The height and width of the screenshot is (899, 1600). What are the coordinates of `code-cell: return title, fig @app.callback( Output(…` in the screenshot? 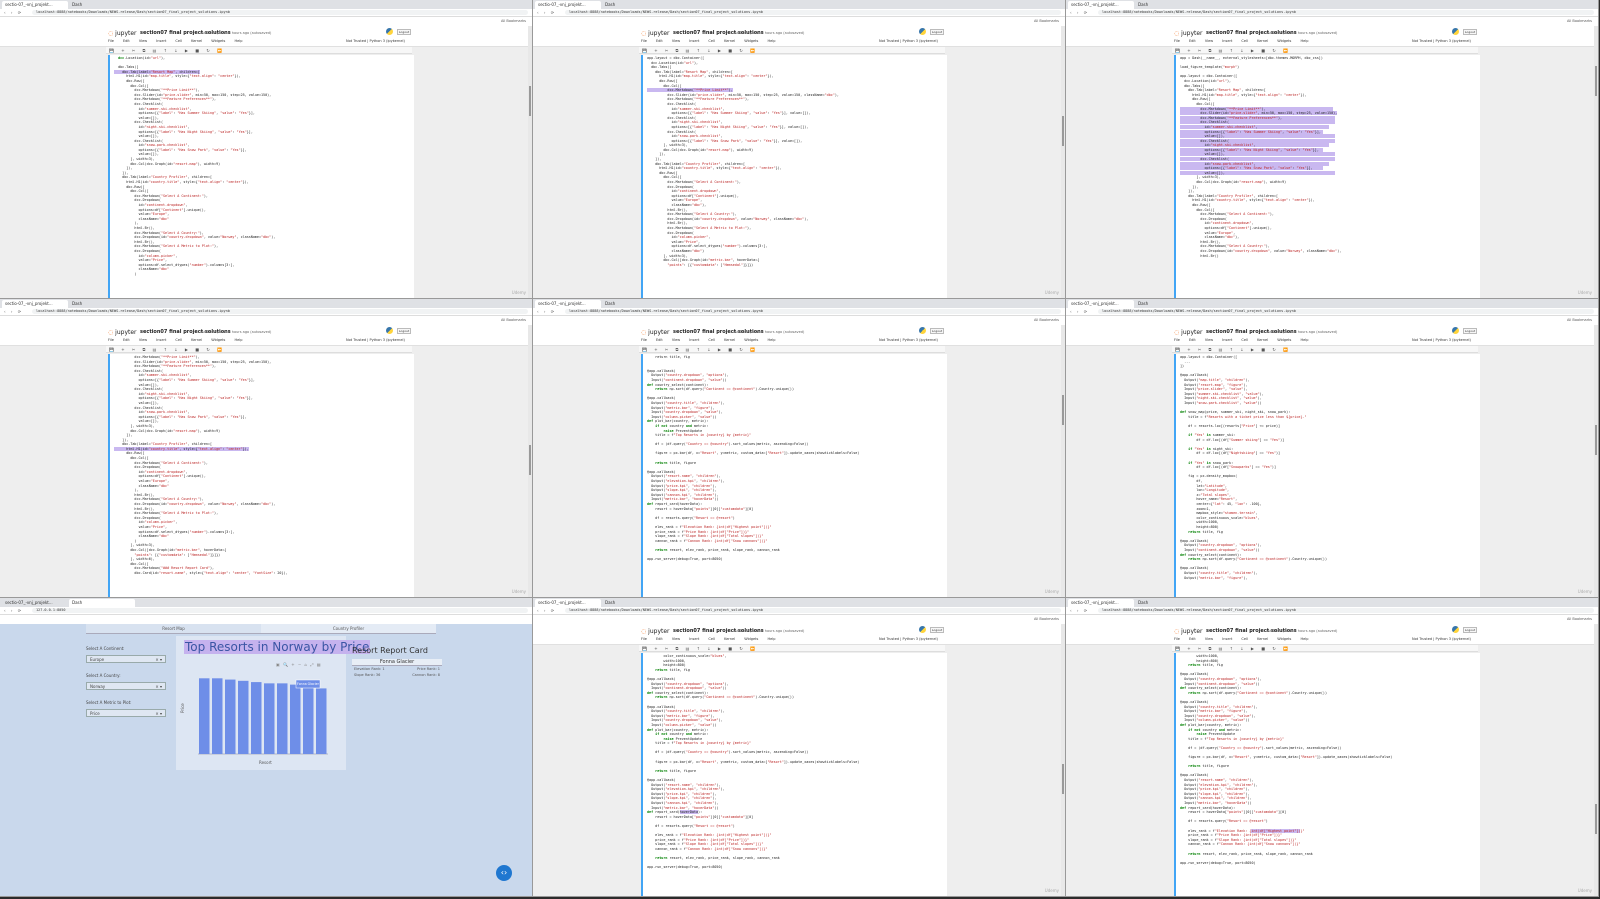 It's located at (794, 475).